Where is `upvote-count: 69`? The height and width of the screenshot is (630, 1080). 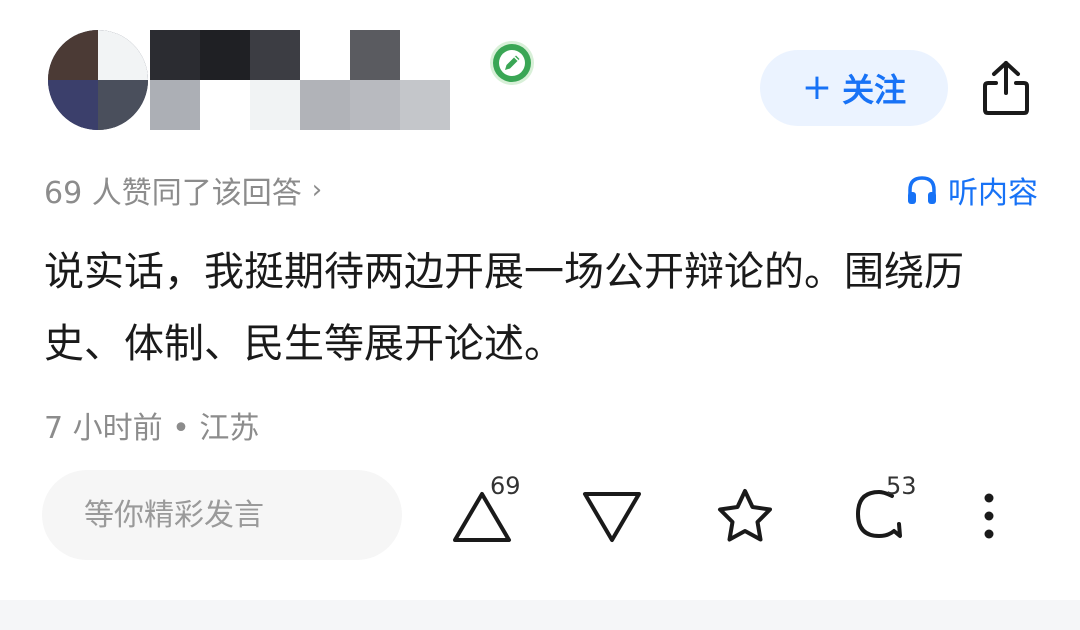 upvote-count: 69 is located at coordinates (505, 486).